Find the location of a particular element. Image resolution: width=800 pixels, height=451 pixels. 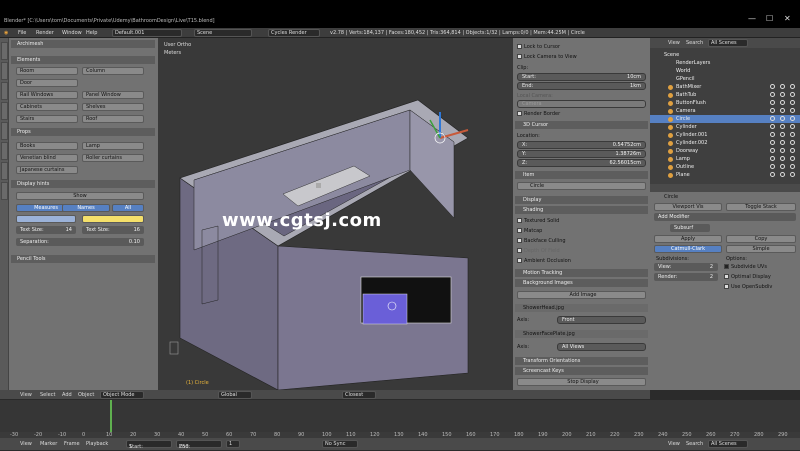

outliner-row-plane: Plane is located at coordinates (725, 175).